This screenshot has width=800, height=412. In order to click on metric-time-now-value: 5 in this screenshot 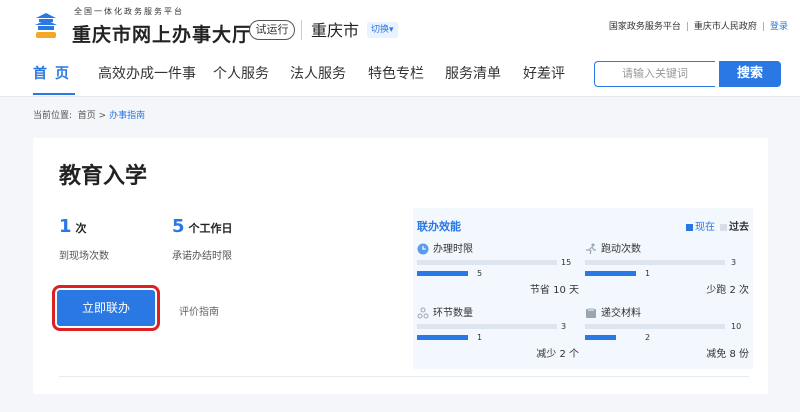, I will do `click(480, 273)`.